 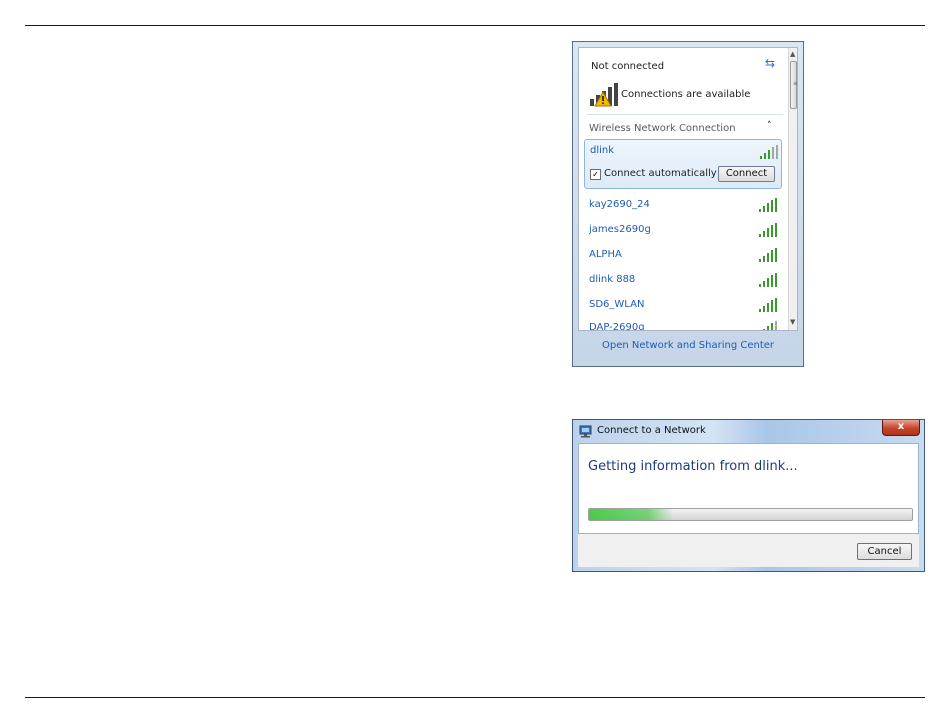 I want to click on selected-network: dlink ✓ Connect automatically Connect, so click(x=683, y=164).